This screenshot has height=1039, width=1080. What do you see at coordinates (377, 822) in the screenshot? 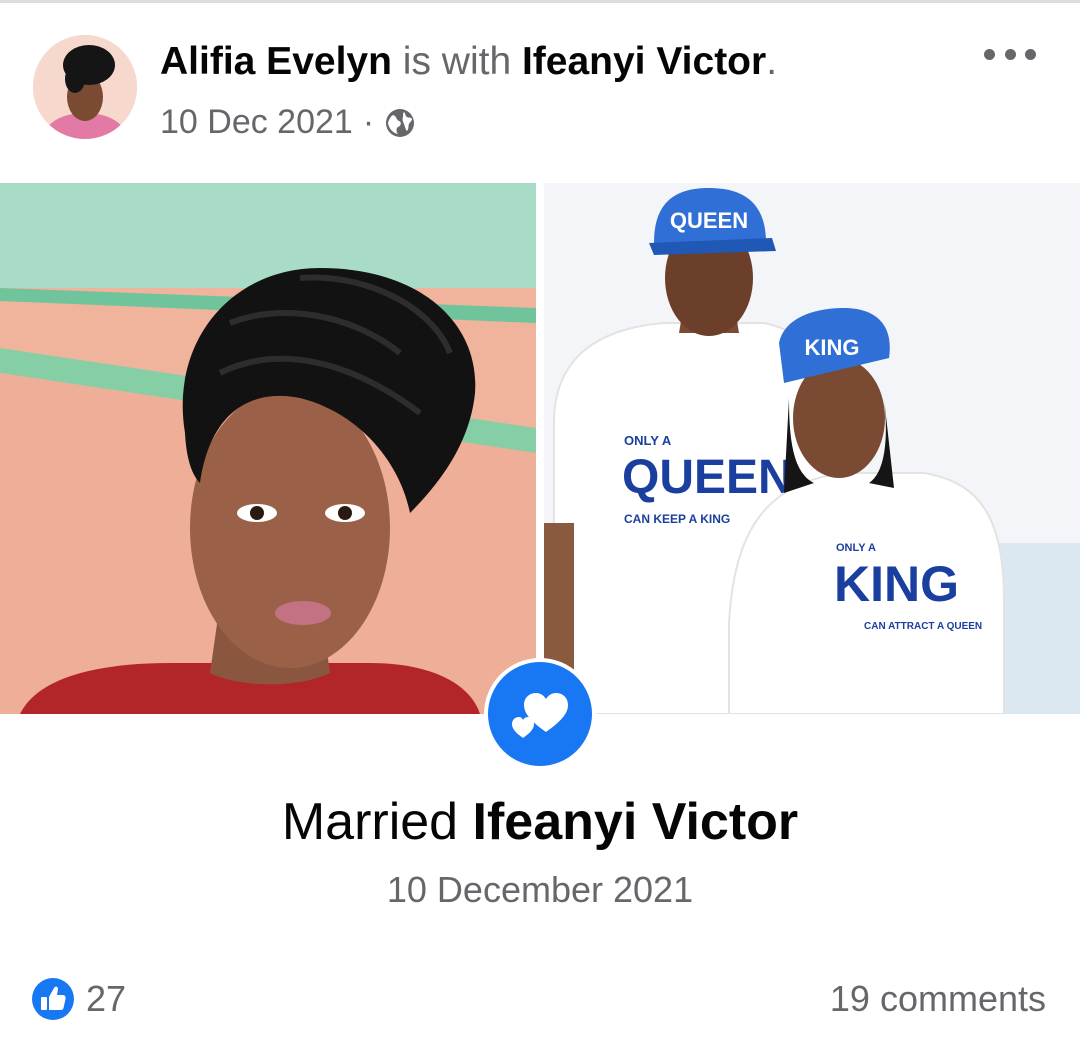
I see `life-event-prefix: Married` at bounding box center [377, 822].